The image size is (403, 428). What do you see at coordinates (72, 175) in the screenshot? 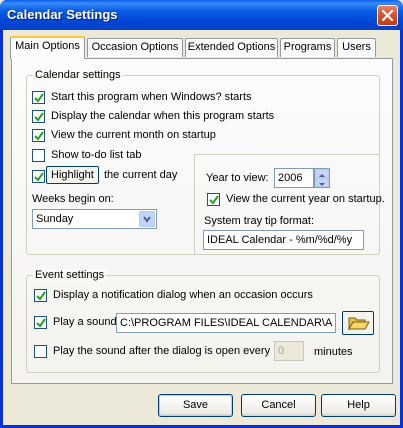
I see `highlight-color-button: Highlight` at bounding box center [72, 175].